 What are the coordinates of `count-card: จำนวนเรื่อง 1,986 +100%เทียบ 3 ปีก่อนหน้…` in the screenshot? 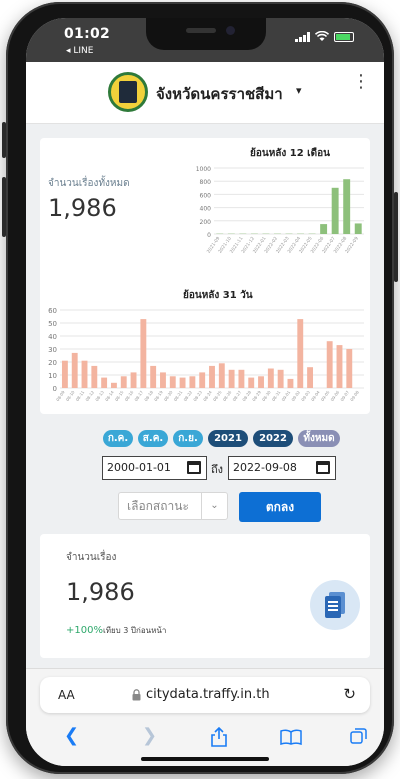 It's located at (205, 596).